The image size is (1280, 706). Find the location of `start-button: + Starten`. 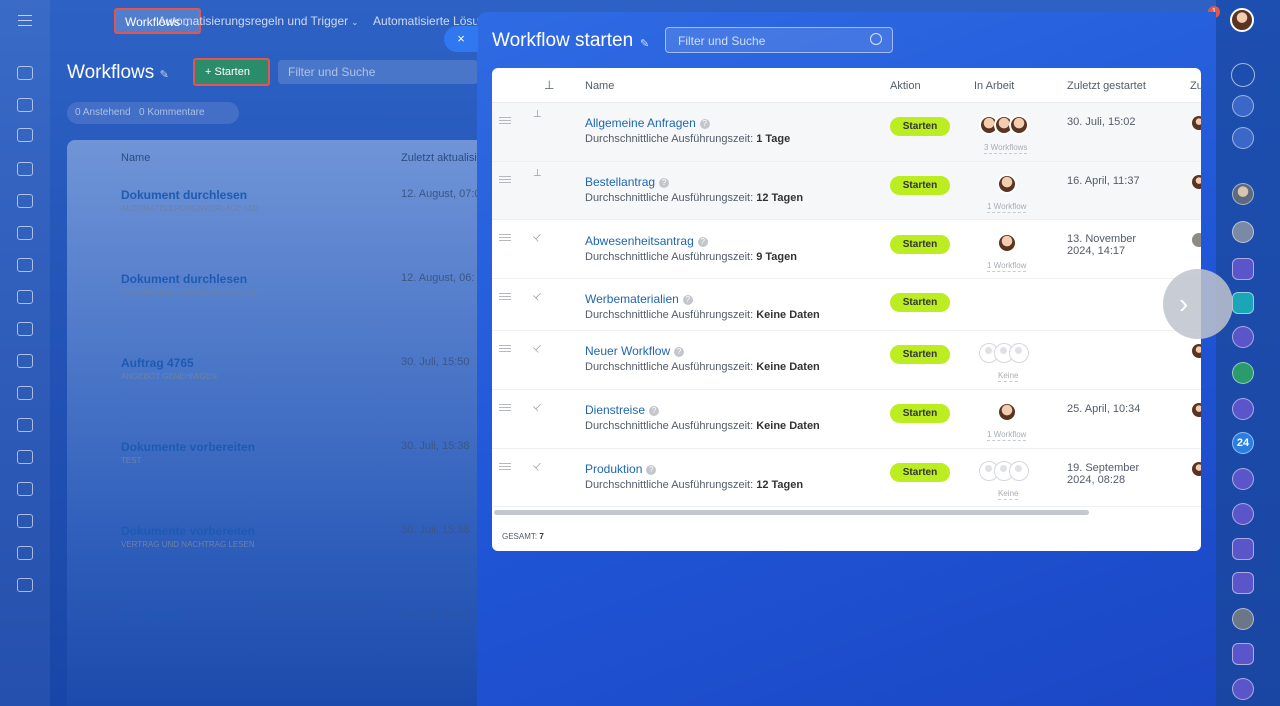

start-button: + Starten is located at coordinates (231, 72).